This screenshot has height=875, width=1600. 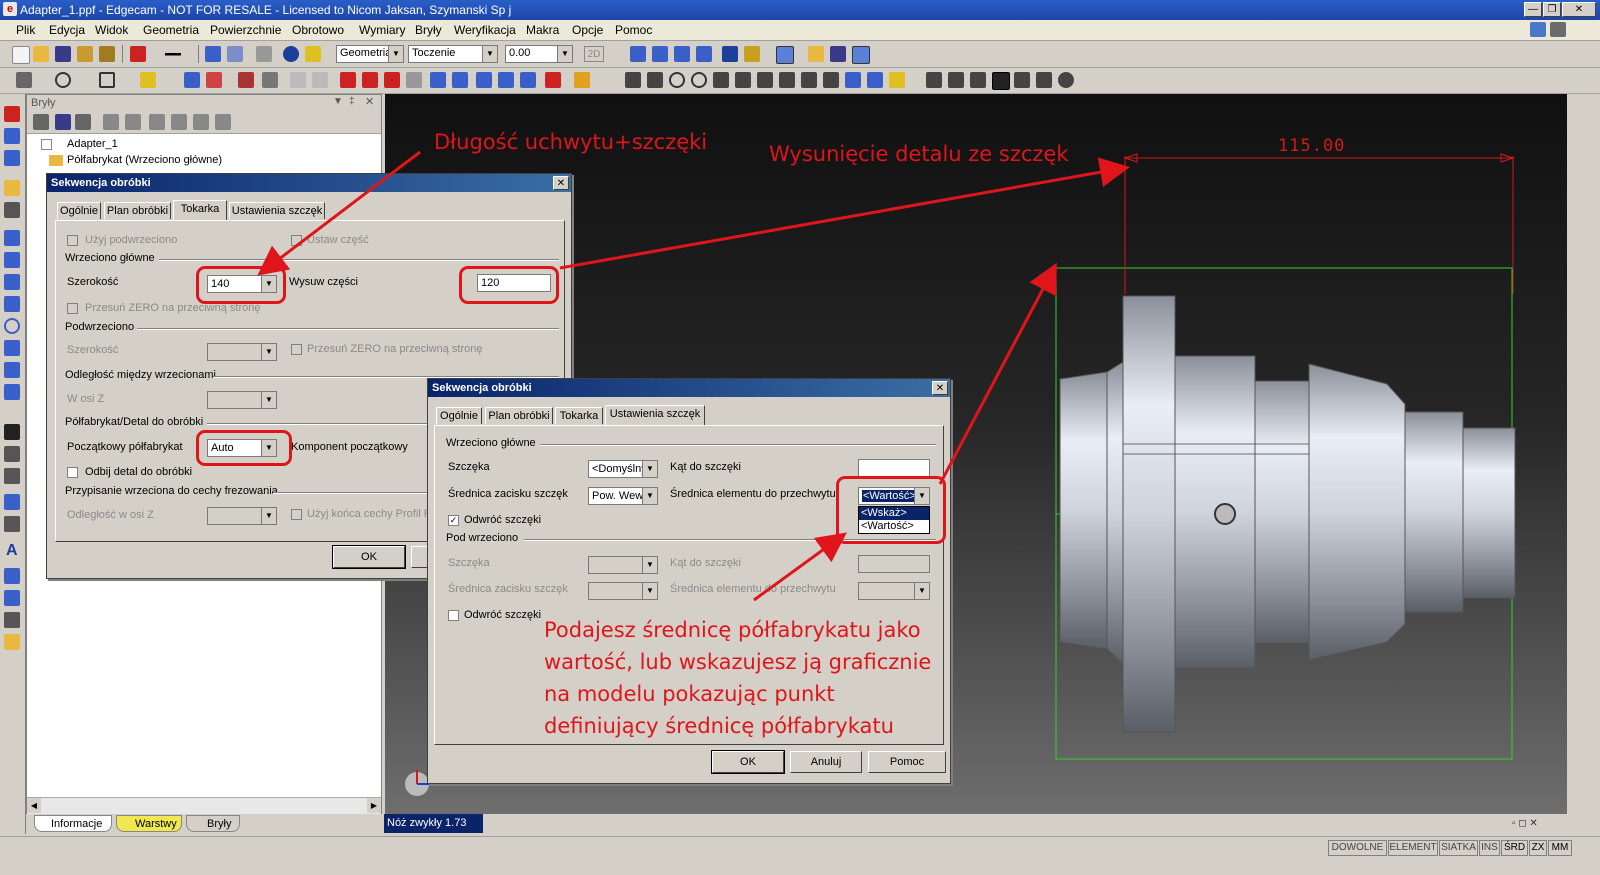 I want to click on restore-button: ❐, so click(x=1552, y=9).